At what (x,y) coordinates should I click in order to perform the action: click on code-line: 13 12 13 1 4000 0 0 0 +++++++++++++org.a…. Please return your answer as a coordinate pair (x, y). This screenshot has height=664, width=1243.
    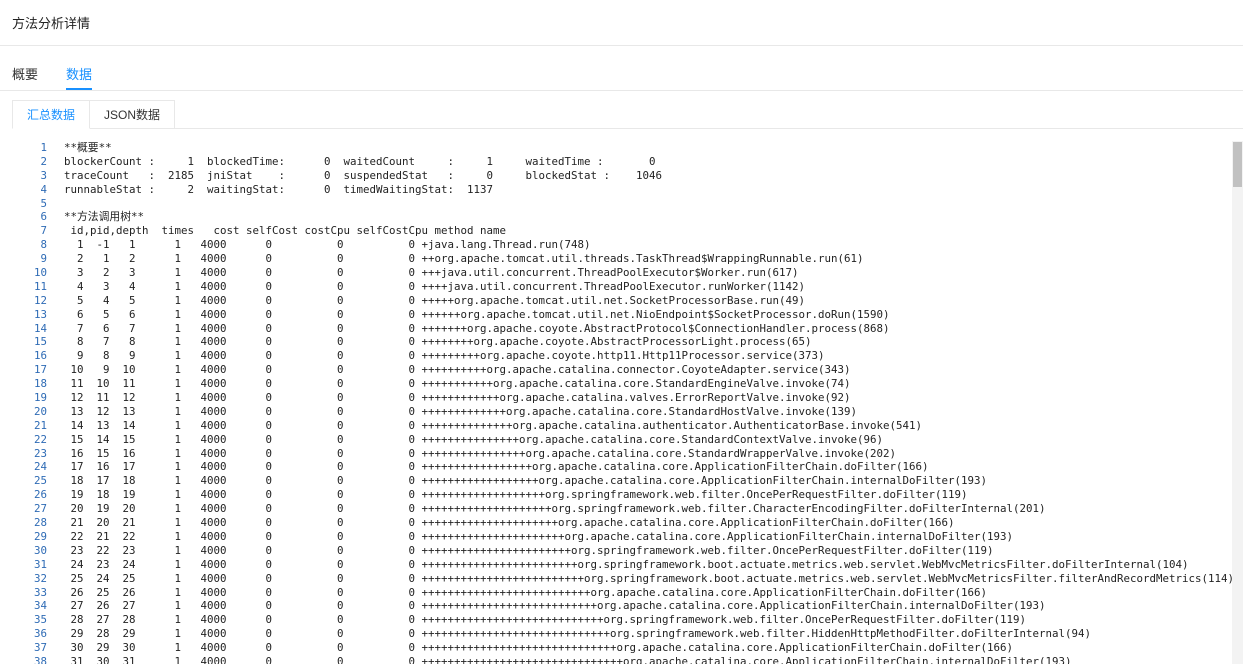
    Looking at the image, I should click on (461, 411).